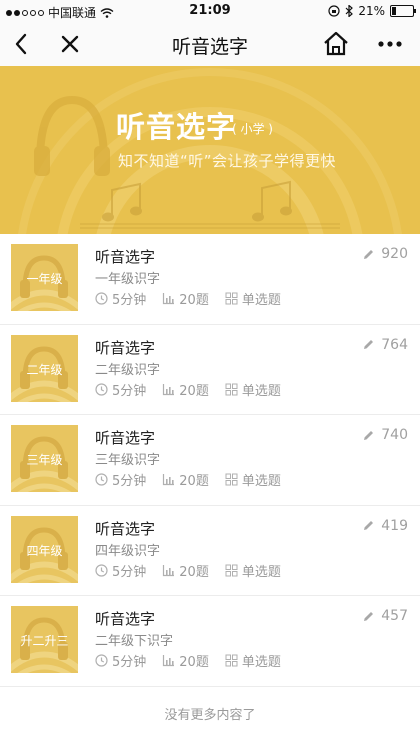 The height and width of the screenshot is (747, 420). Describe the element at coordinates (128, 551) in the screenshot. I see `item-subtitle: 四年级识字` at that location.